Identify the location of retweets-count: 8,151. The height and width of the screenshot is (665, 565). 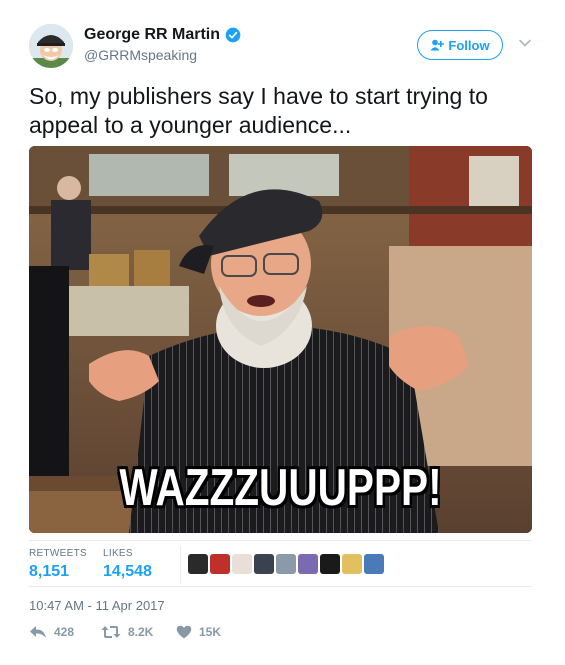
(49, 571).